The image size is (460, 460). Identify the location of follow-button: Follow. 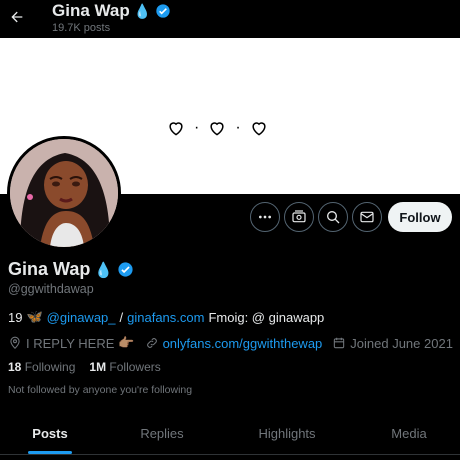
(420, 217).